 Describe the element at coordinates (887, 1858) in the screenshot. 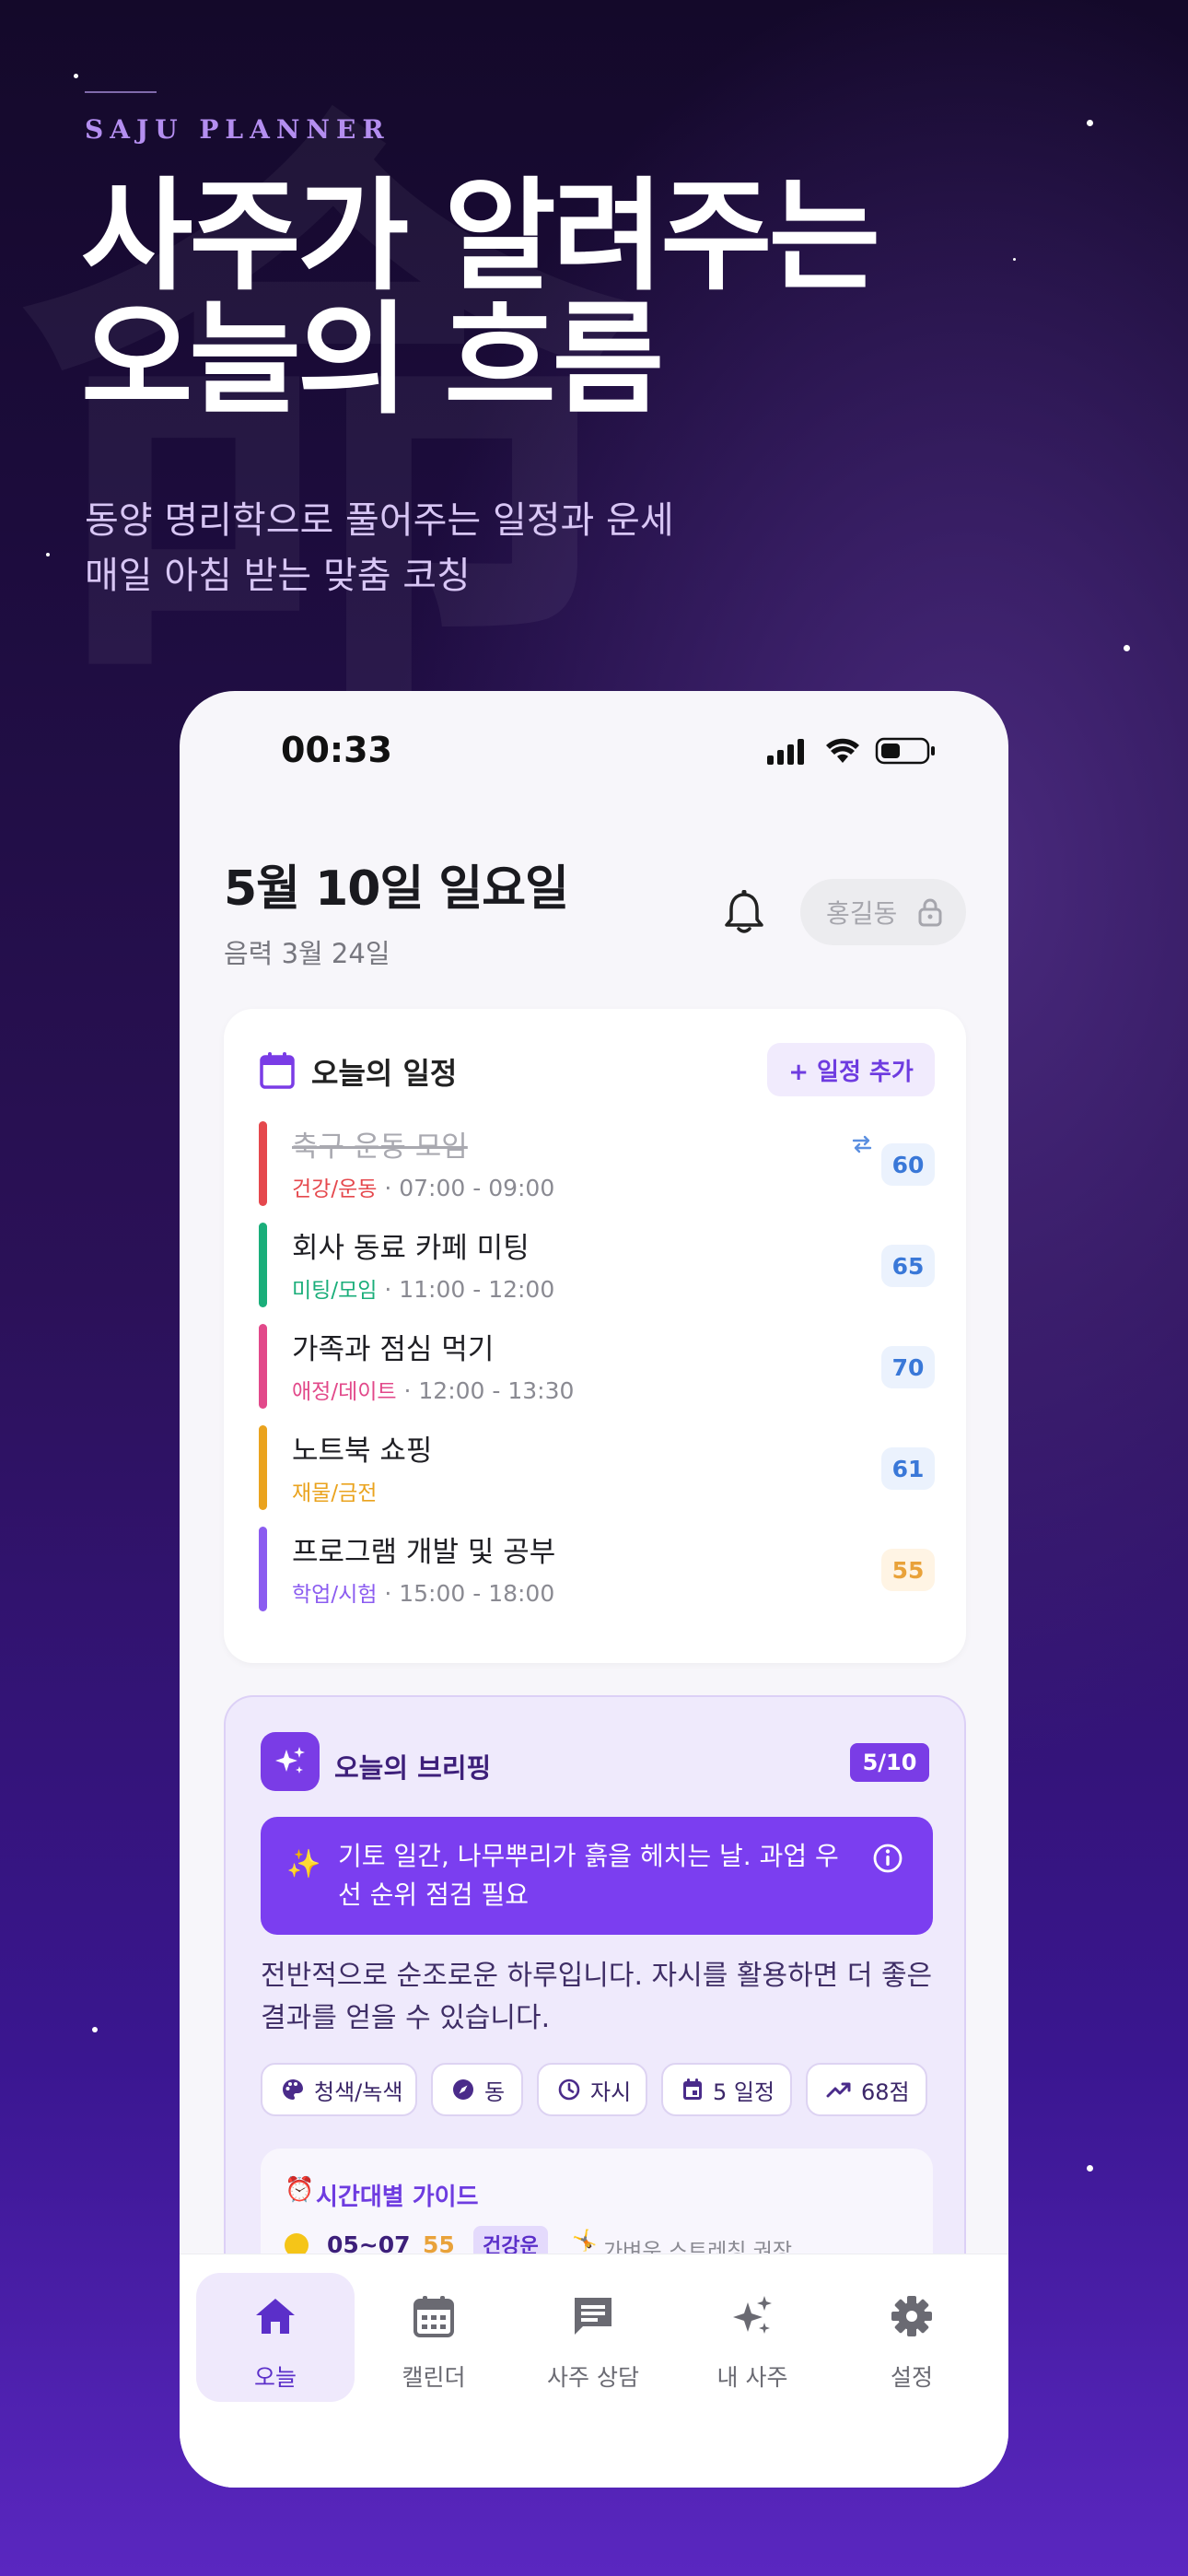

I see `info-icon` at that location.